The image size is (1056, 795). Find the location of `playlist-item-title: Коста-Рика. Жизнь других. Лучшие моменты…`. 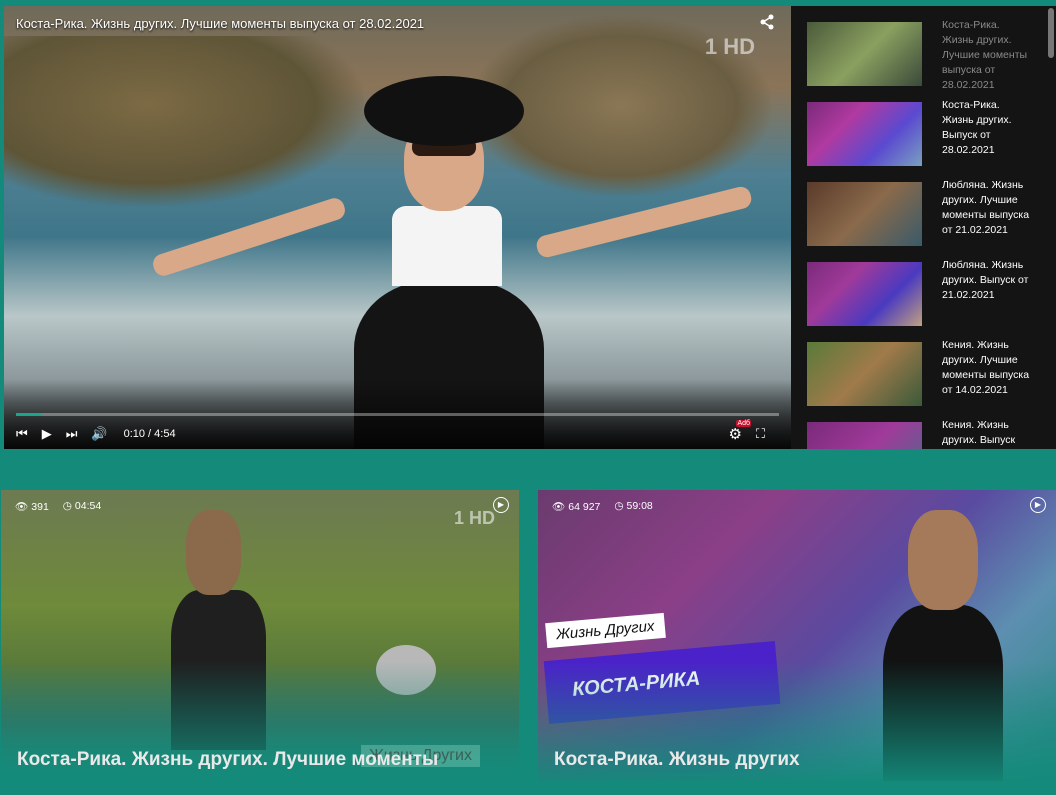

playlist-item-title: Коста-Рика. Жизнь других. Лучшие моменты… is located at coordinates (988, 55).